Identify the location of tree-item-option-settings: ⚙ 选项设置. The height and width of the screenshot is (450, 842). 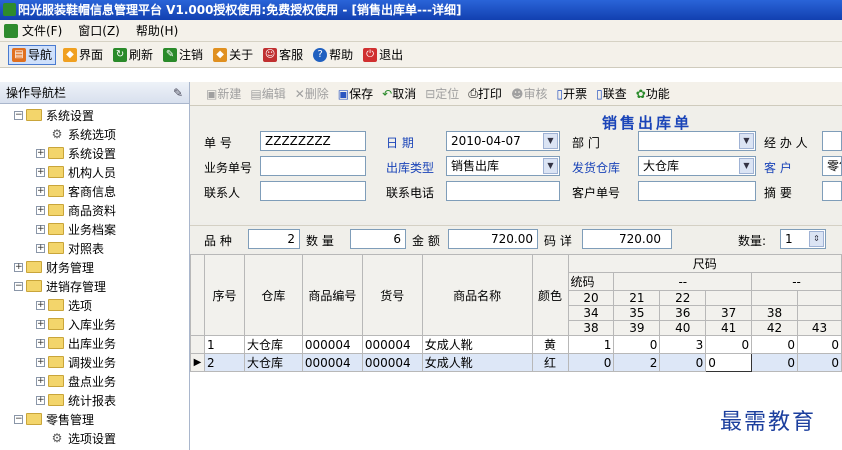
(83, 438).